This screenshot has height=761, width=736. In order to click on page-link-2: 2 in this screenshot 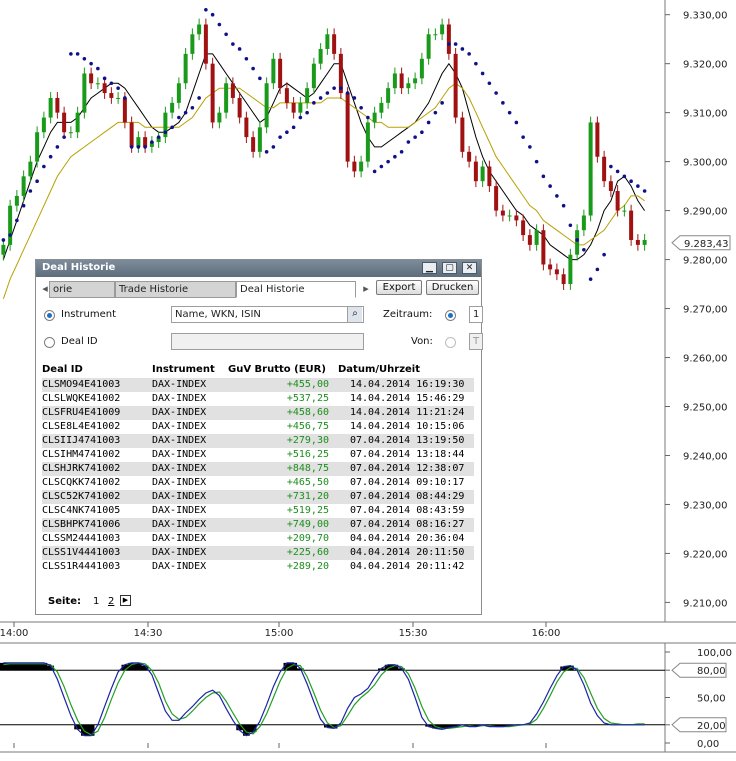, I will do `click(111, 601)`.